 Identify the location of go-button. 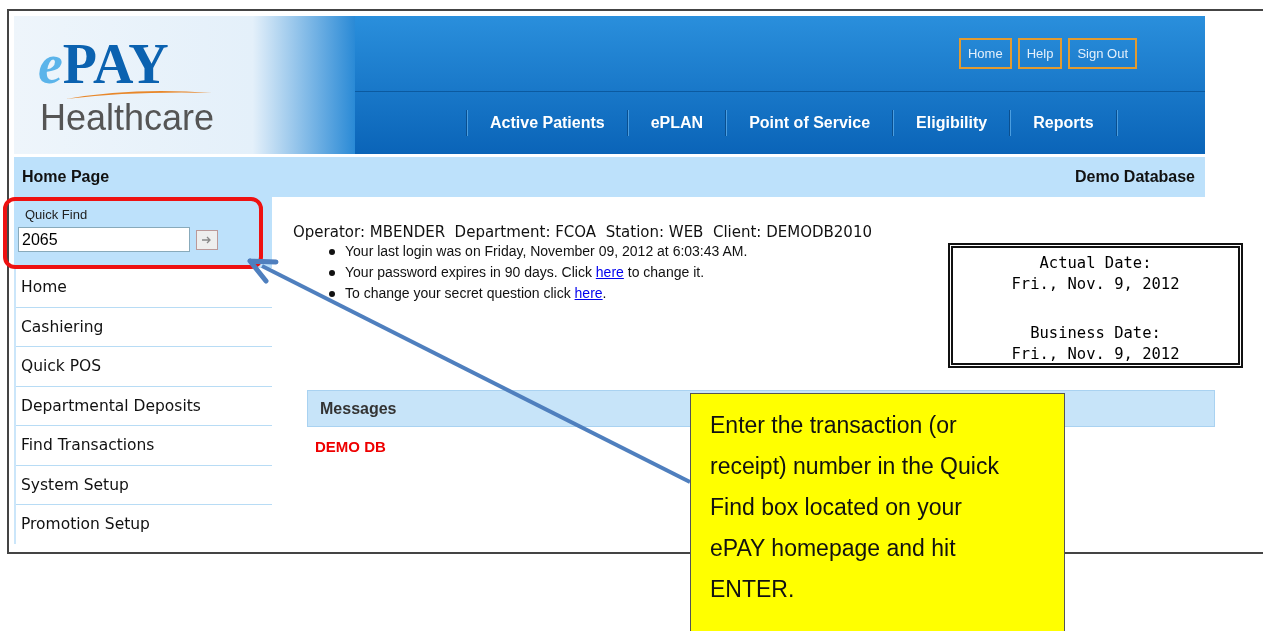
(207, 239).